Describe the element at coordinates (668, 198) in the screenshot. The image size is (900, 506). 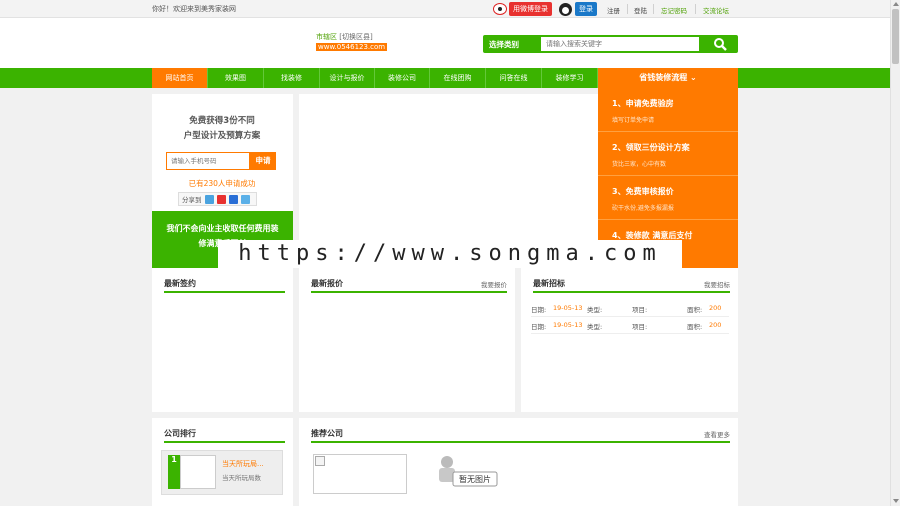
I see `step-item: 3、免费审核报价 砍干水份,避免多报漏报` at that location.